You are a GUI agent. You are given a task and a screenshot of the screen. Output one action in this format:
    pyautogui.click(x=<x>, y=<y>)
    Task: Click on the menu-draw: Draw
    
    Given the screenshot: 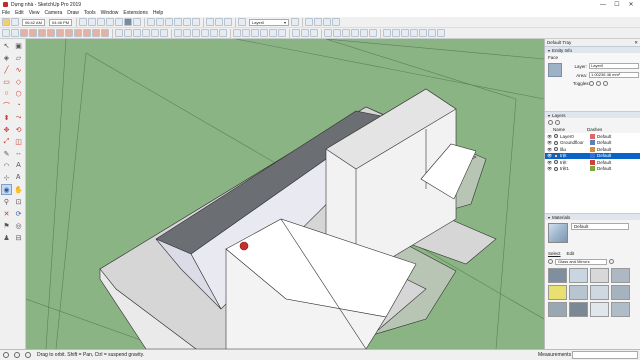 What is the action you would take?
    pyautogui.click(x=73, y=13)
    